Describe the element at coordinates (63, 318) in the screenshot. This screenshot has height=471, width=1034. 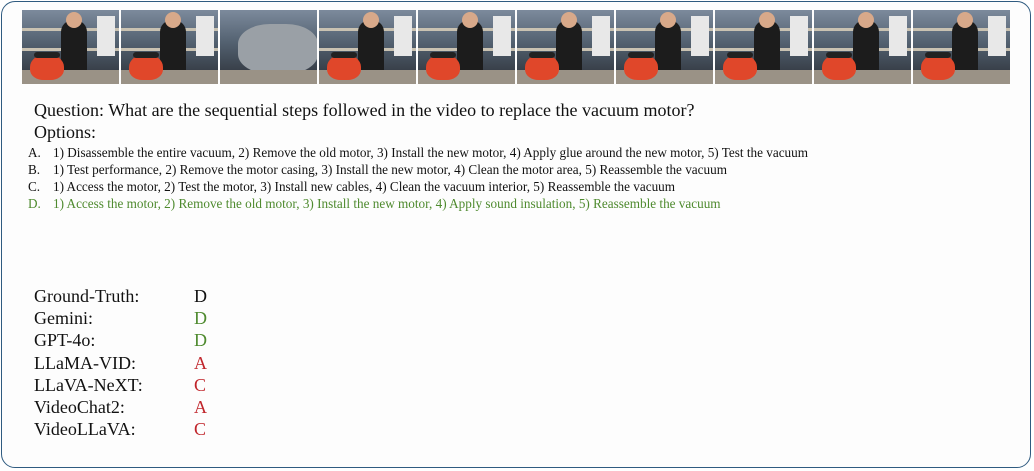
I see `model-name: Gemini:` at that location.